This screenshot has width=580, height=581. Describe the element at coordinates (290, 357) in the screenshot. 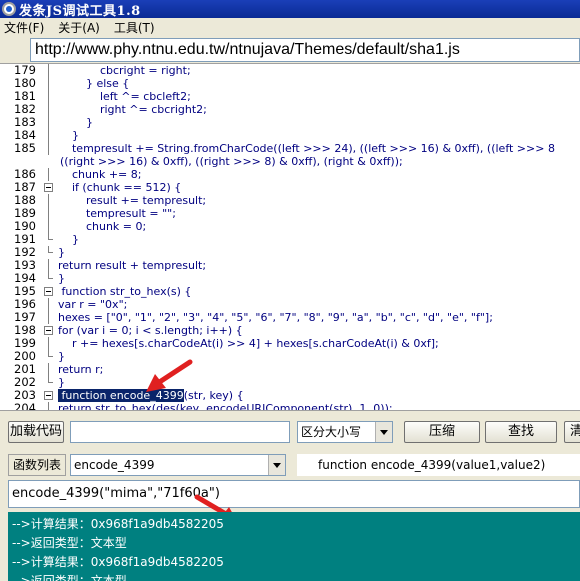

I see `code-line: 200}` at that location.